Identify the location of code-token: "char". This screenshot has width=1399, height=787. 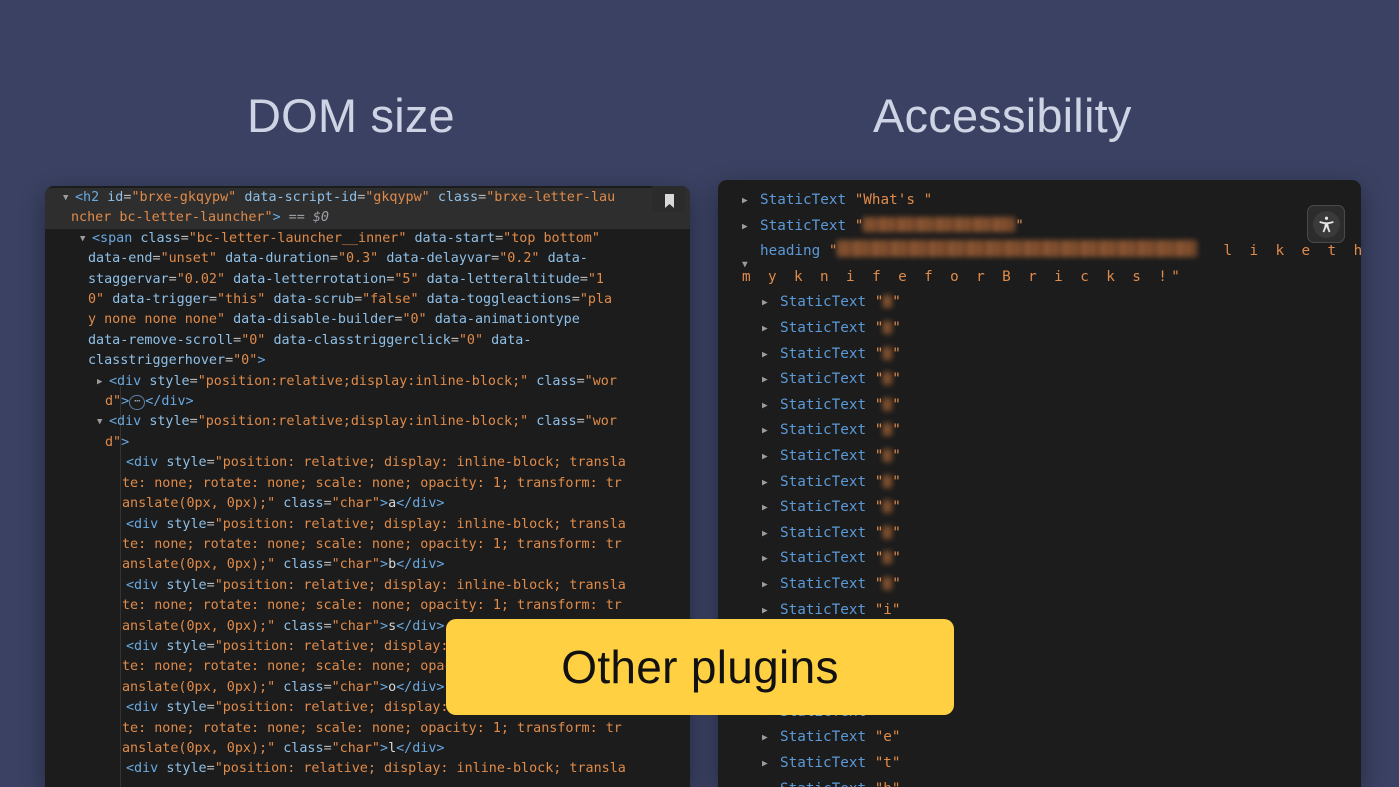
(355, 687).